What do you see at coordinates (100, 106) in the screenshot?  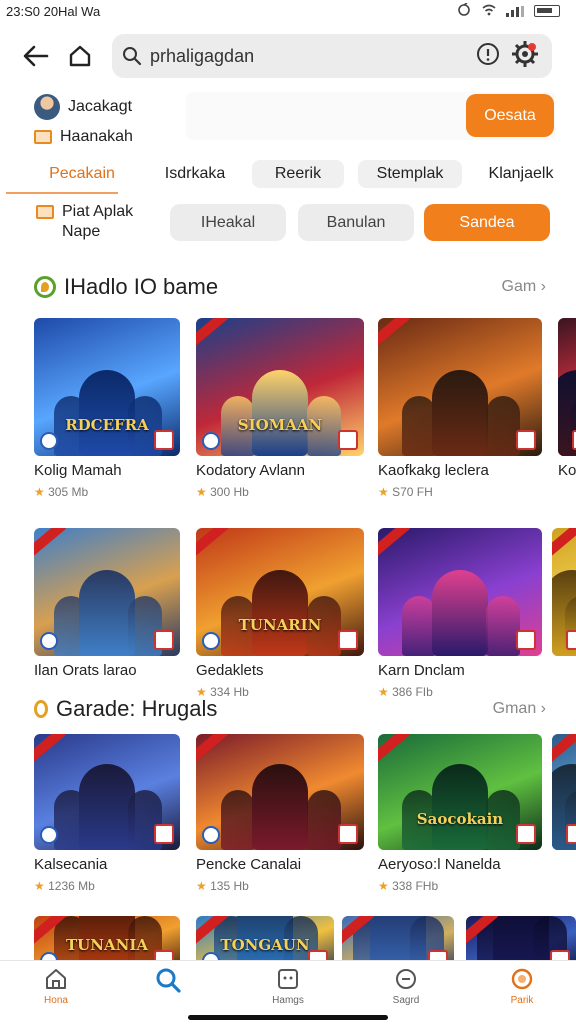 I see `account-name: Jacakagt` at bounding box center [100, 106].